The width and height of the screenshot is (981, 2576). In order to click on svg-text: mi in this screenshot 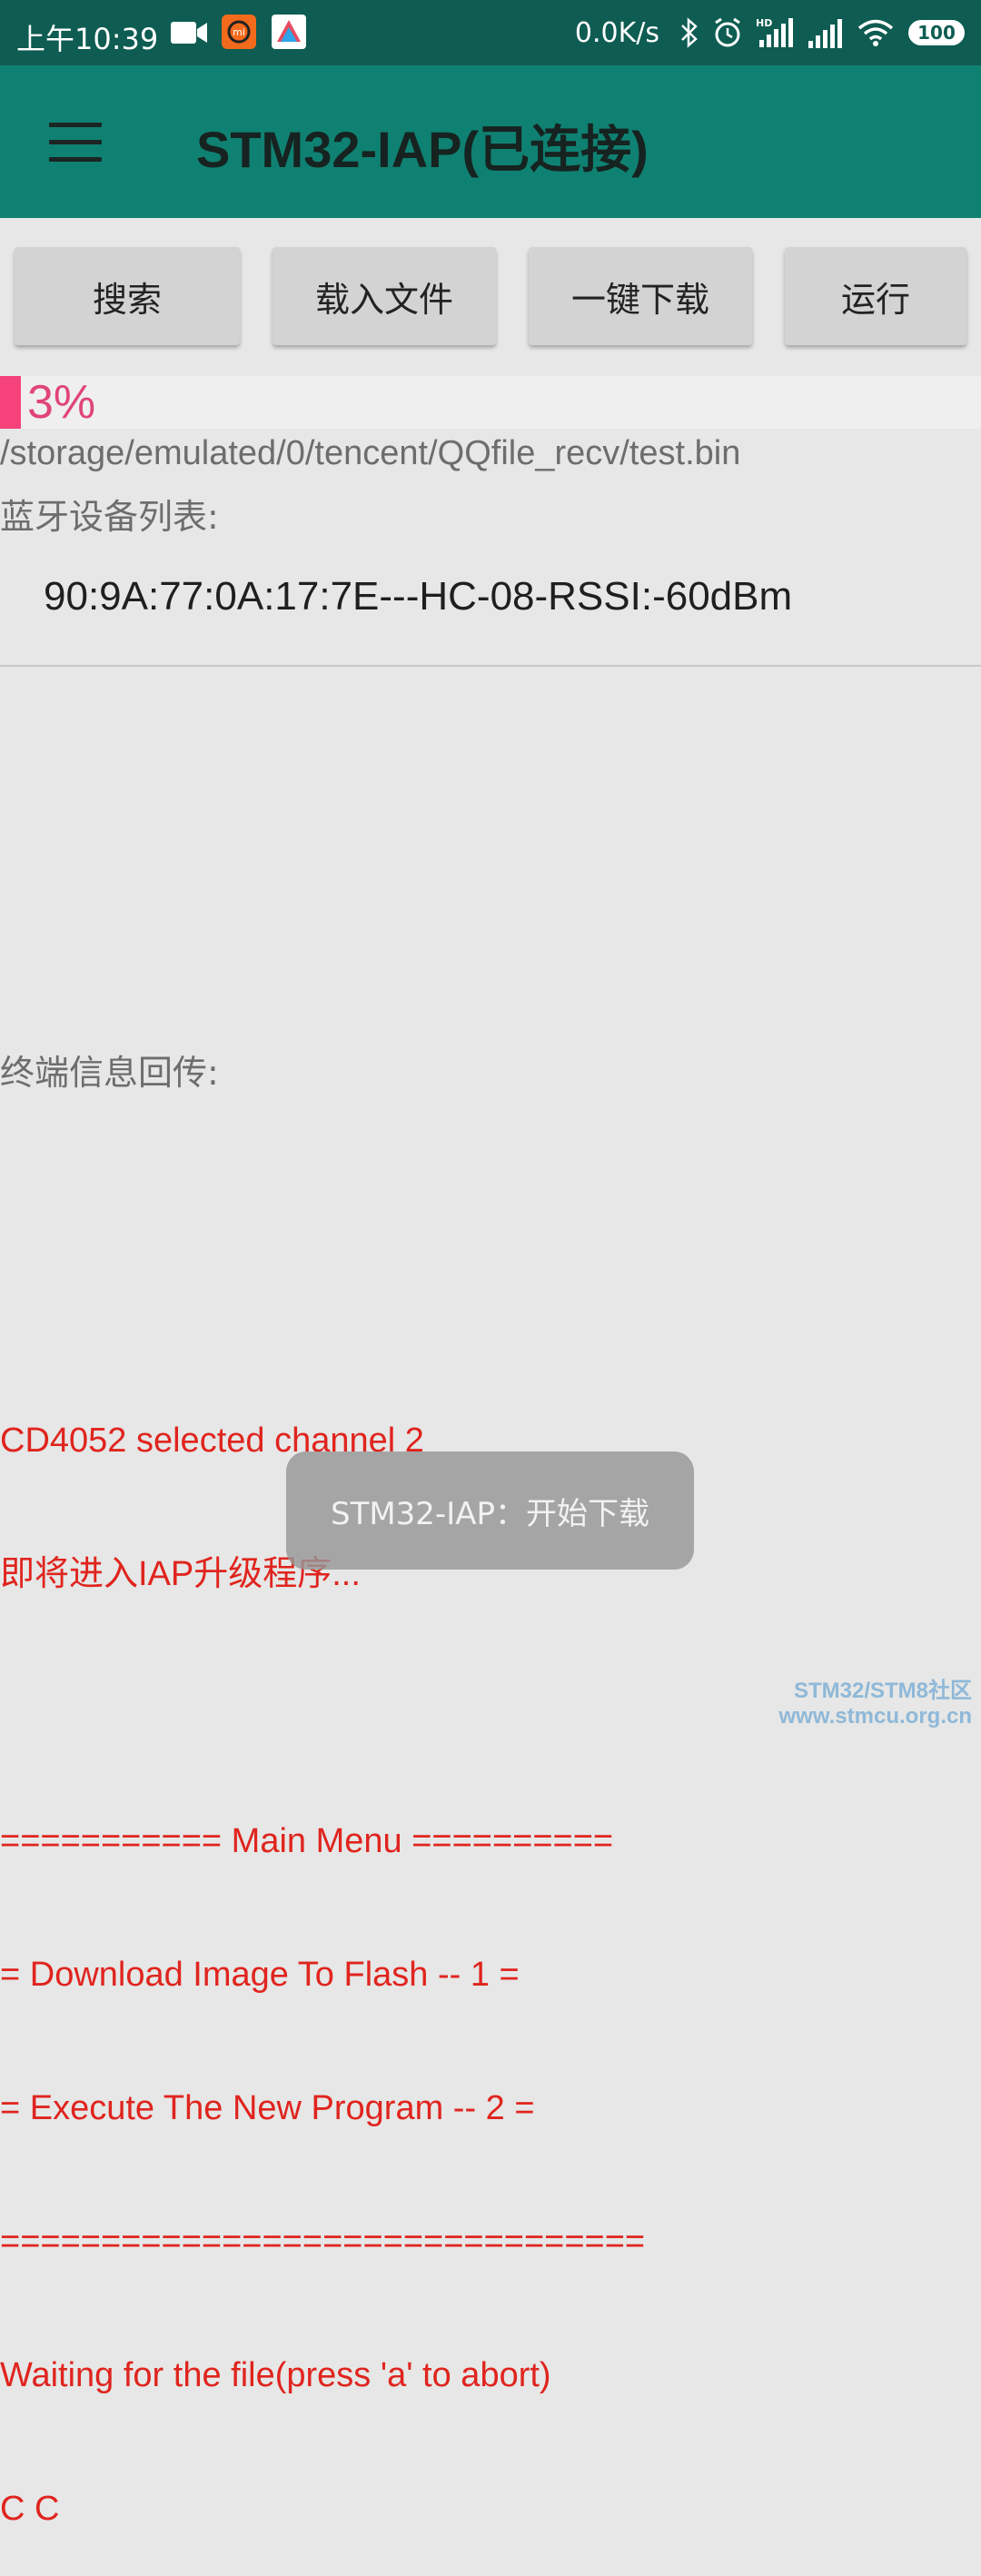, I will do `click(239, 32)`.